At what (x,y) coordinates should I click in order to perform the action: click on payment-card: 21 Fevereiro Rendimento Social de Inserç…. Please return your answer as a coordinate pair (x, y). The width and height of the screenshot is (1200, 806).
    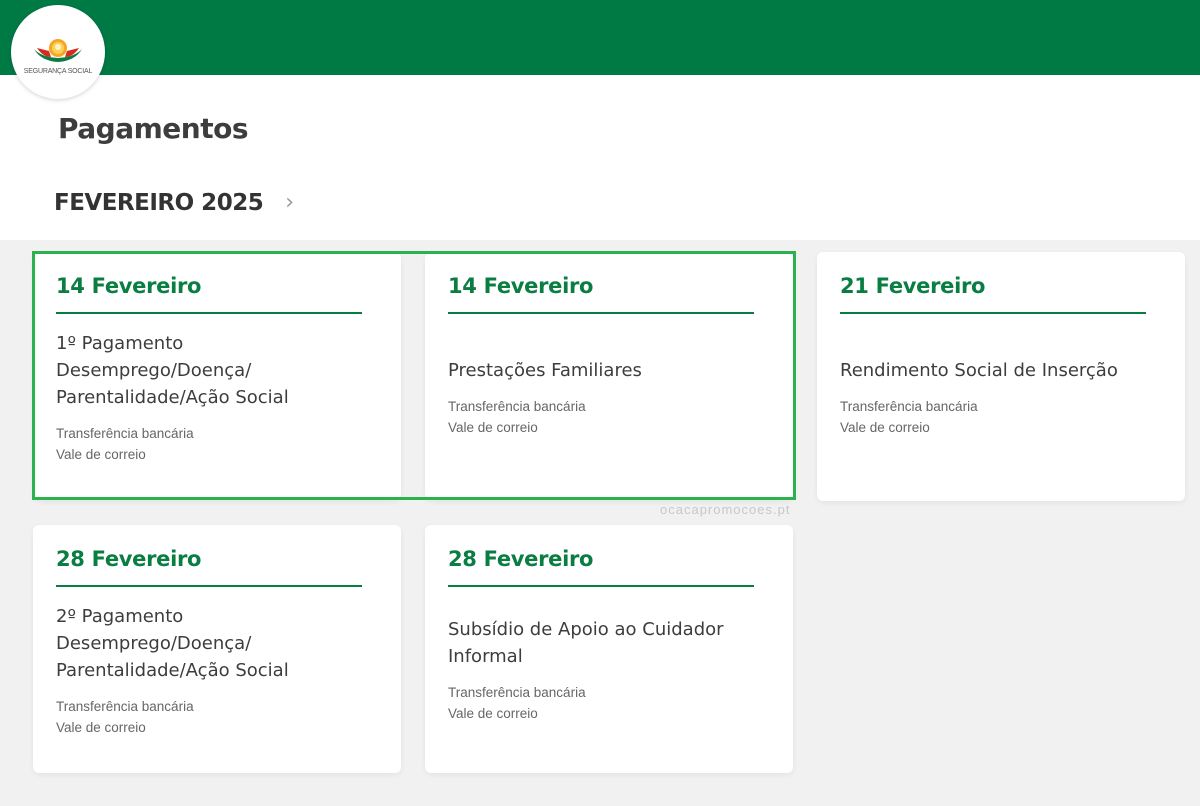
    Looking at the image, I should click on (1001, 376).